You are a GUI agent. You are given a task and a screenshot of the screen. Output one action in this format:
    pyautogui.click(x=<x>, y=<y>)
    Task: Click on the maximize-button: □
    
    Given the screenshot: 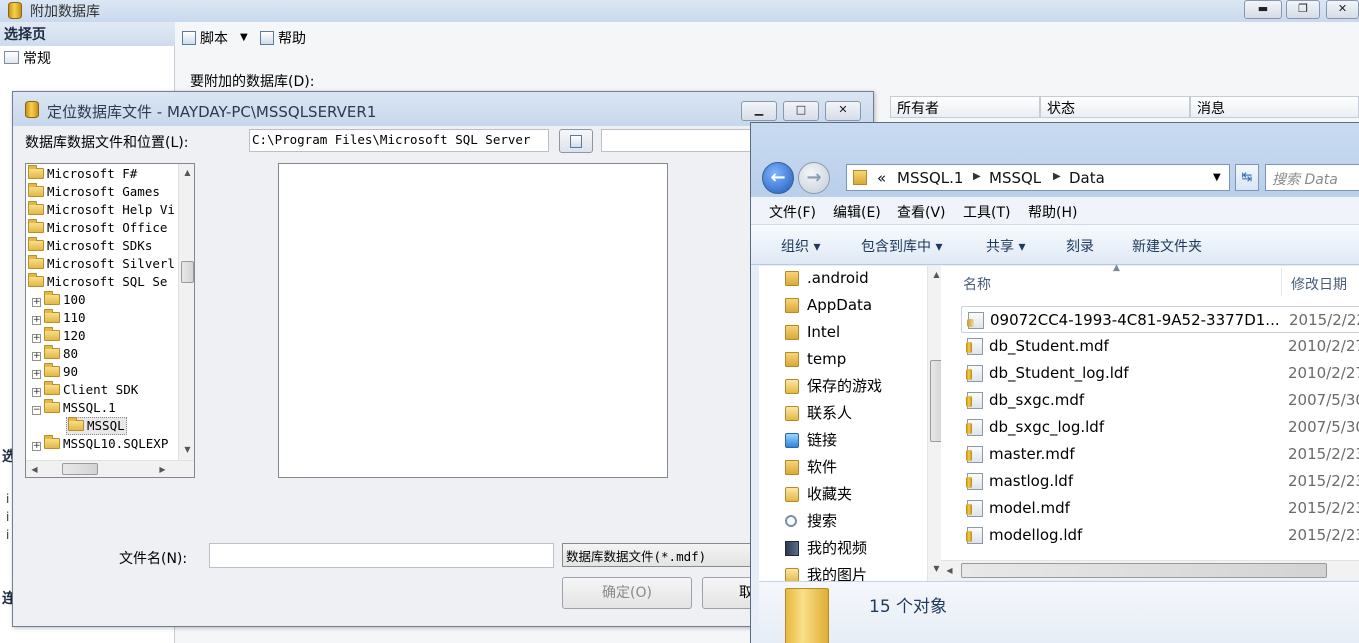 What is the action you would take?
    pyautogui.click(x=801, y=111)
    